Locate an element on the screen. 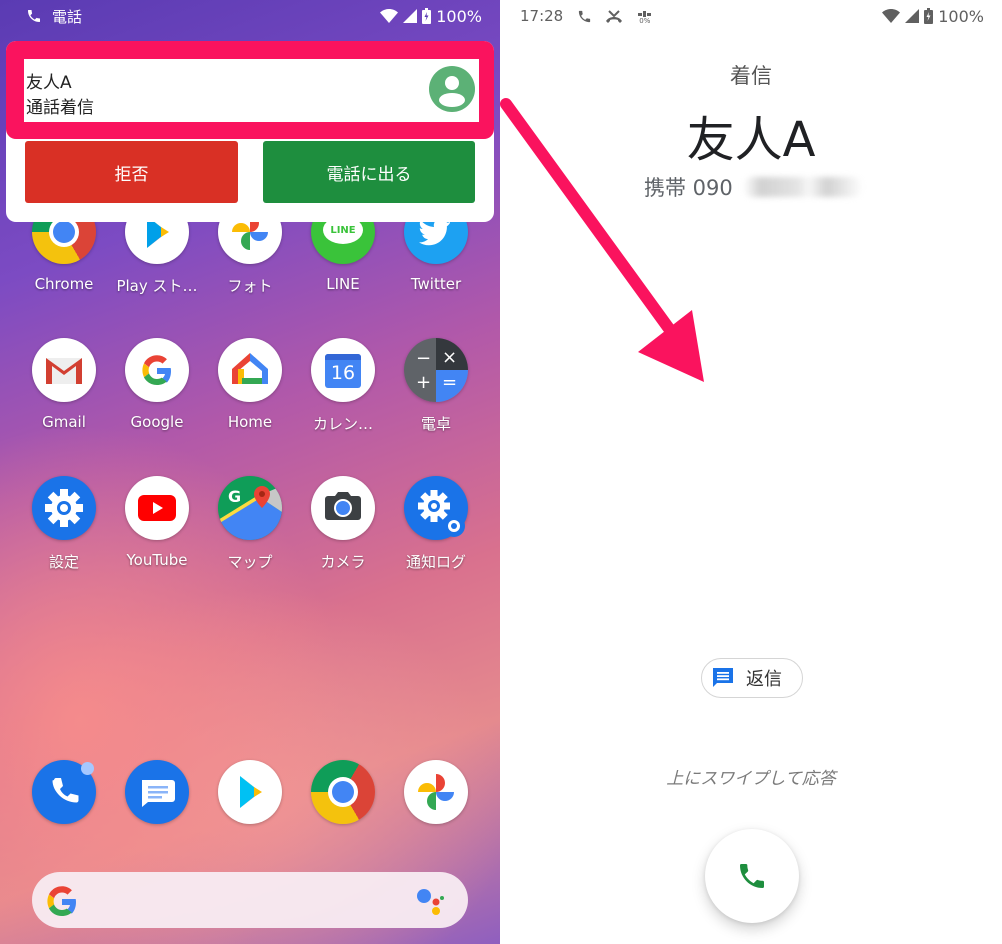 This screenshot has width=1002, height=944. app-gmail: Gmail is located at coordinates (64, 384).